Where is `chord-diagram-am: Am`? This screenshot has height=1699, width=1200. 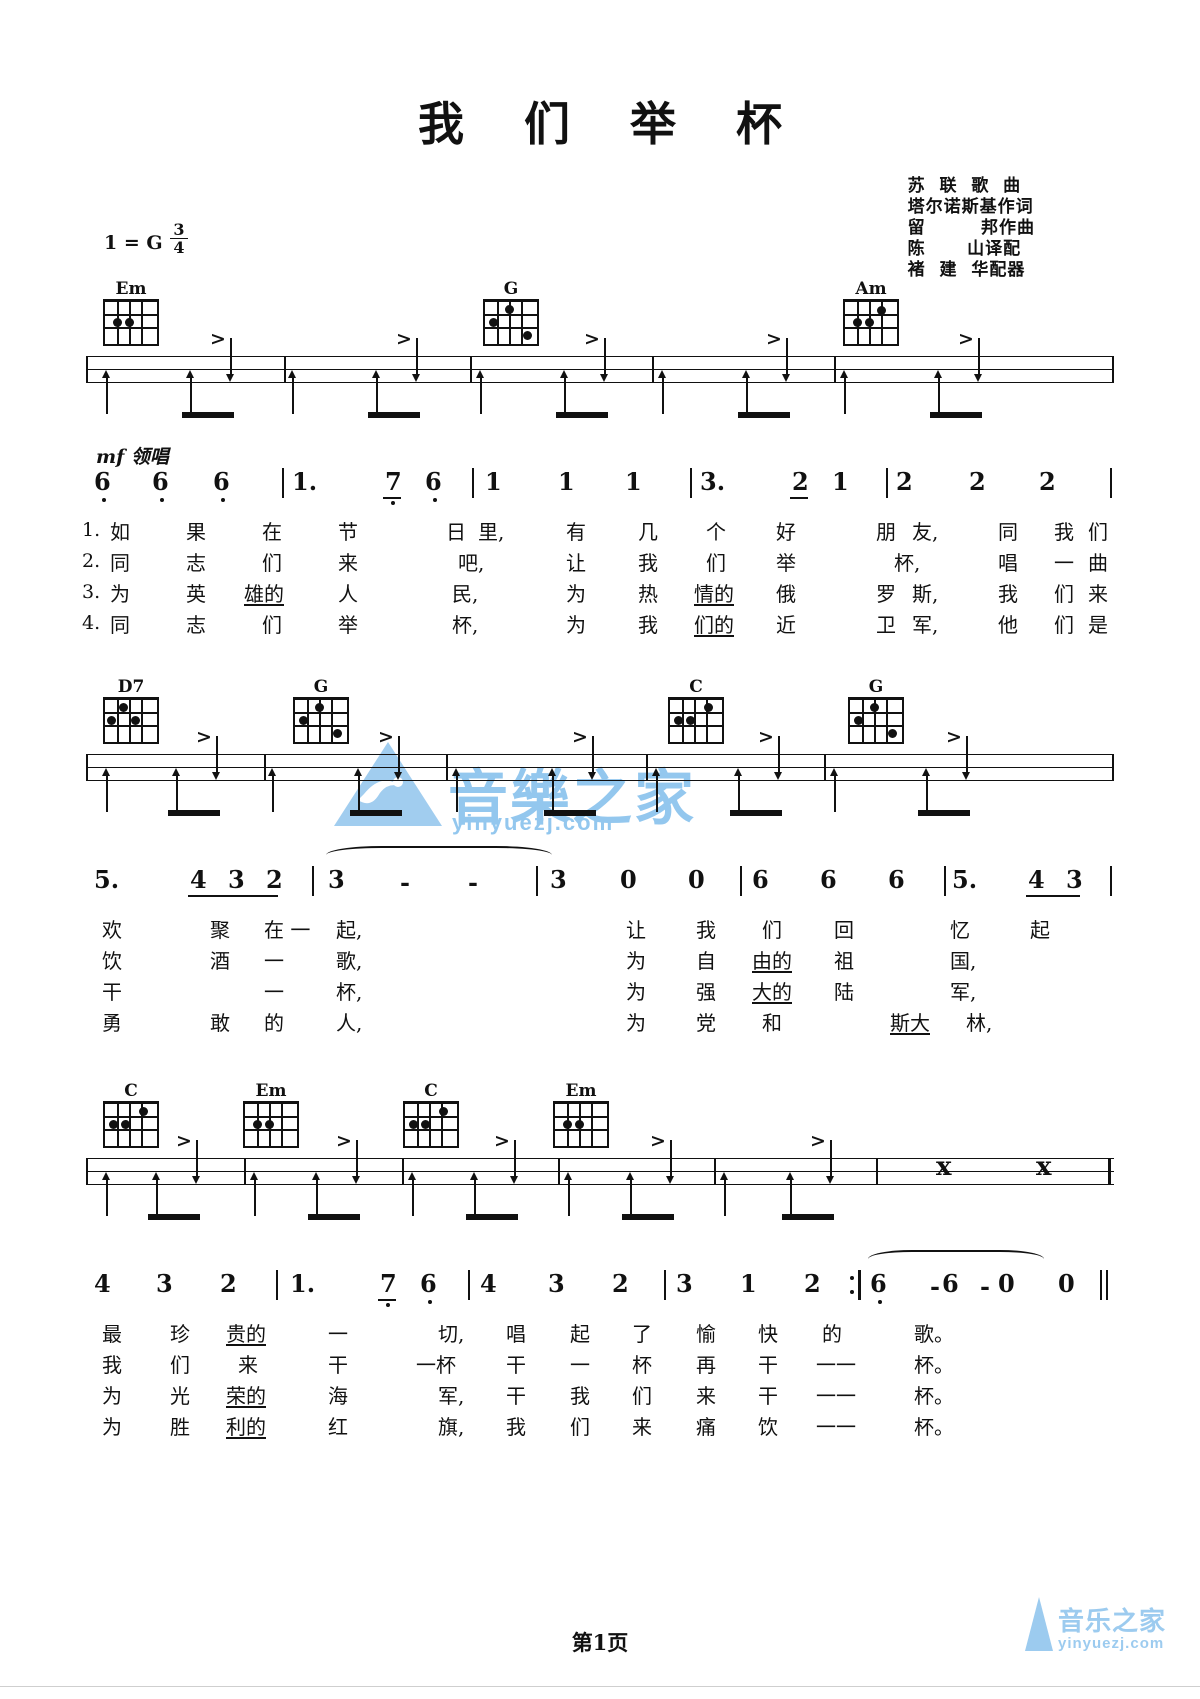
chord-diagram-am: Am is located at coordinates (871, 313).